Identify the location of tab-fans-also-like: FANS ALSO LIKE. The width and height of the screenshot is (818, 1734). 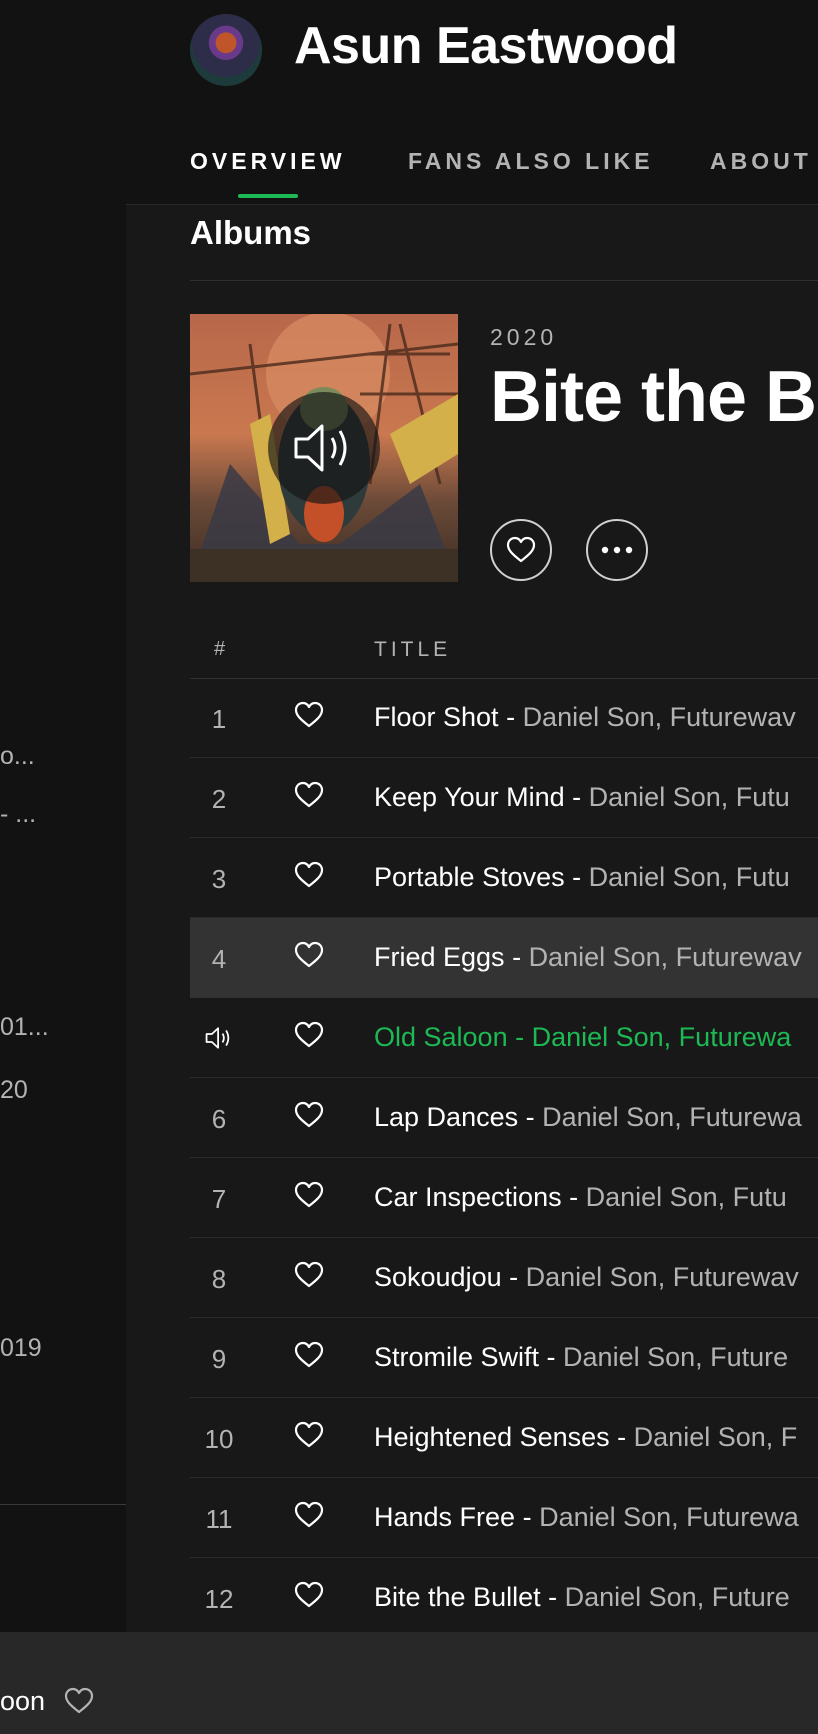
(531, 161).